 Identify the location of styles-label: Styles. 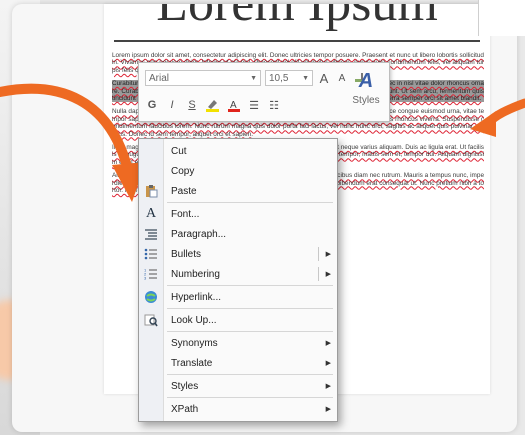
(366, 100).